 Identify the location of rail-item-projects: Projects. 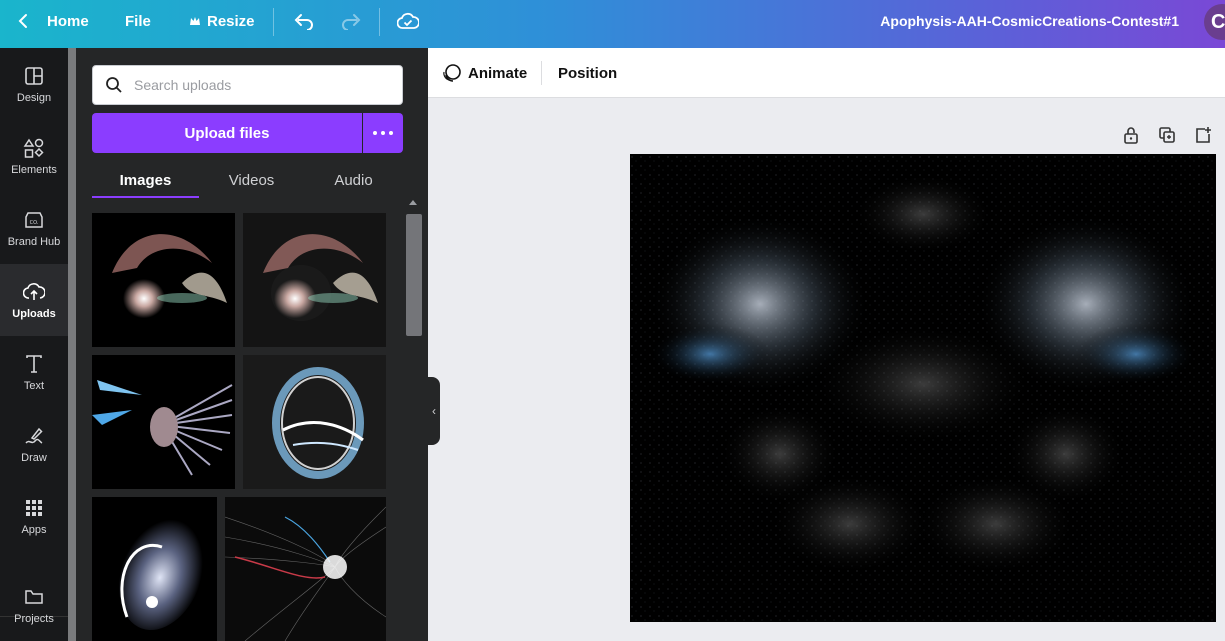
(34, 605).